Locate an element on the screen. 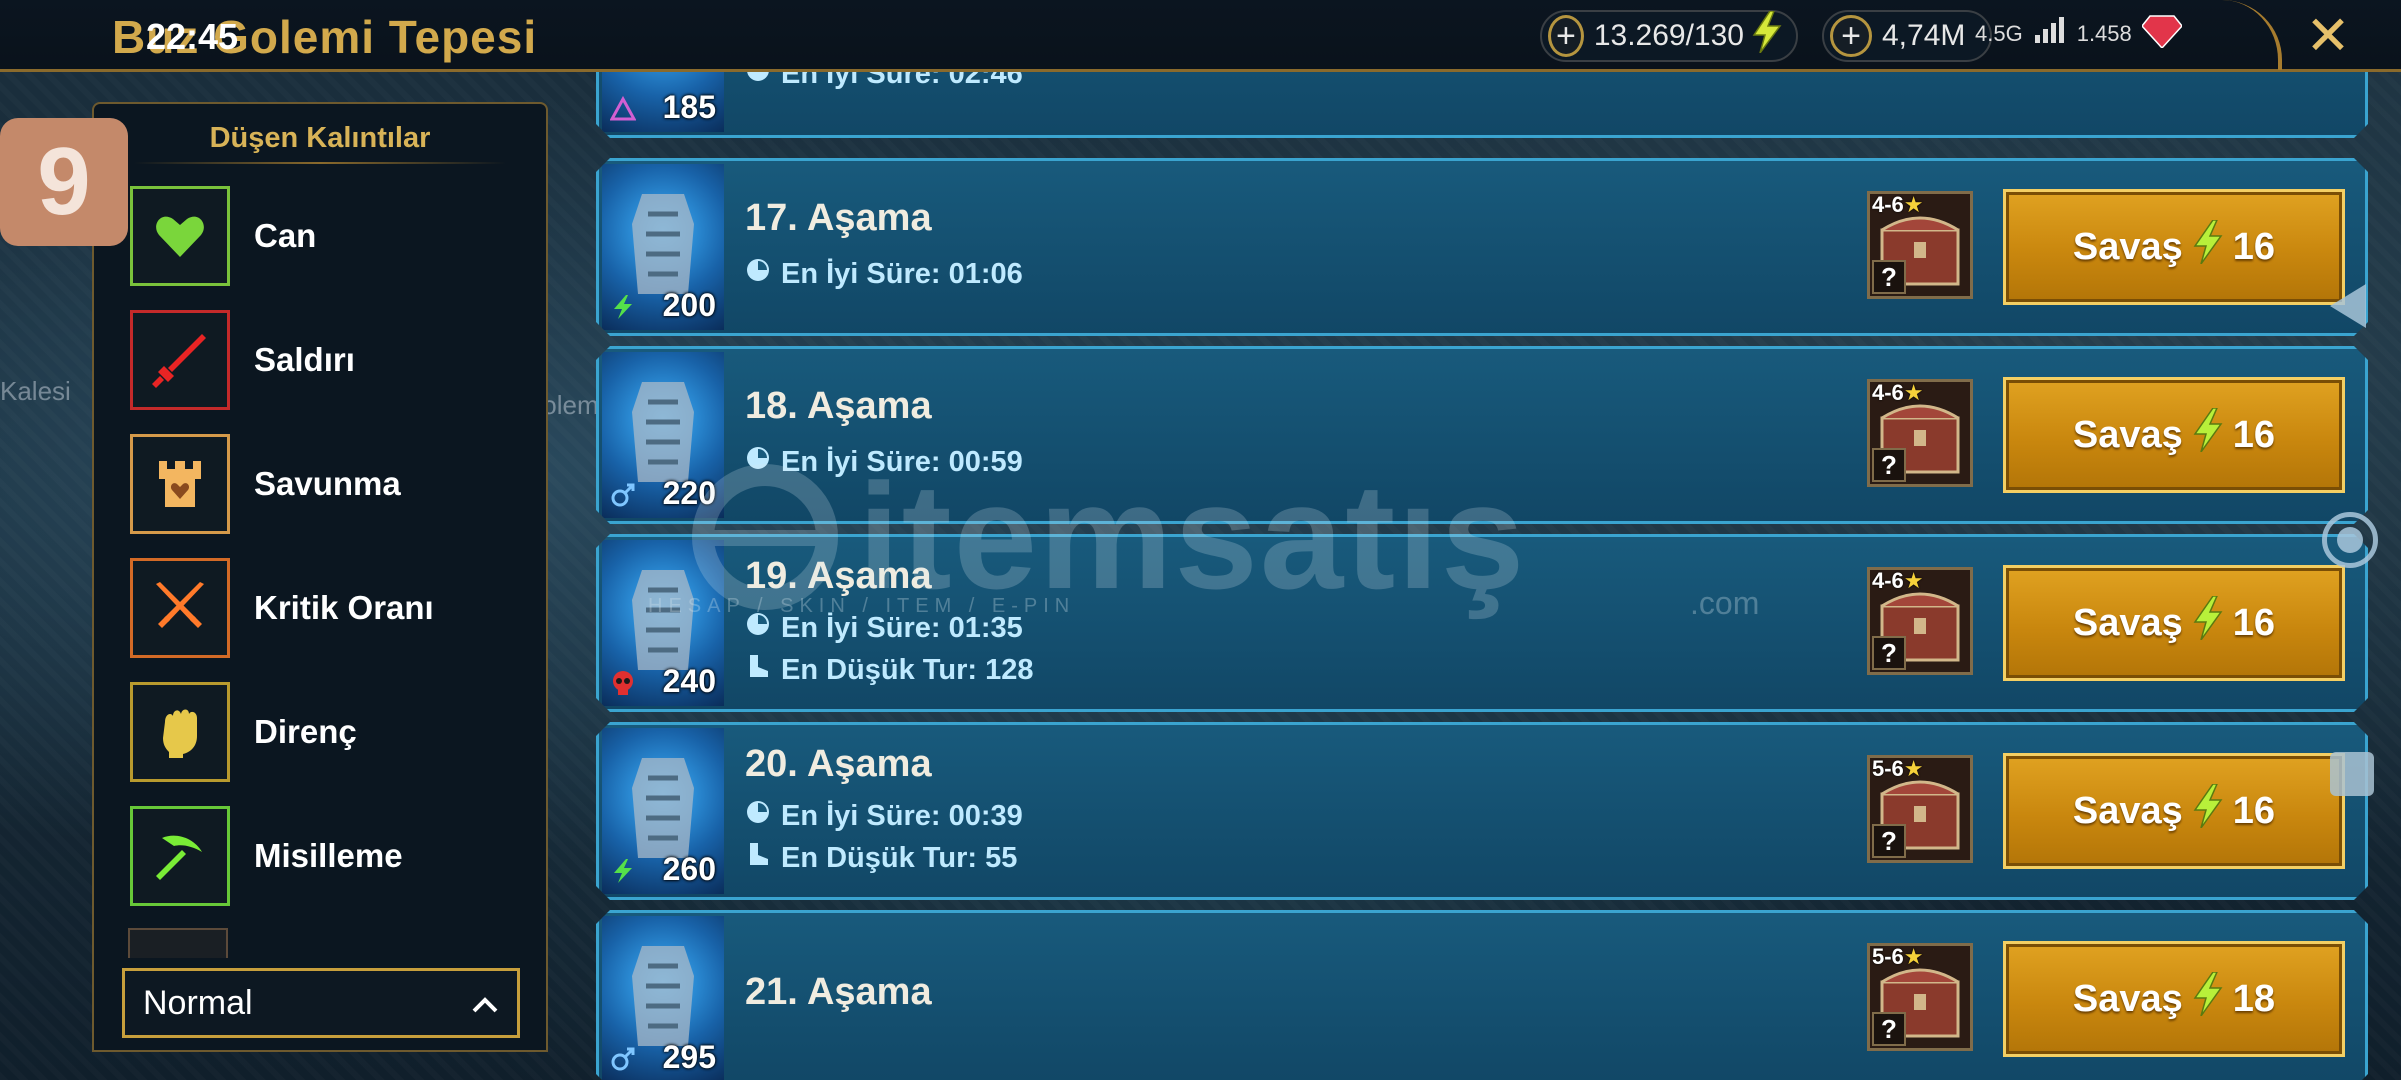 The width and height of the screenshot is (2401, 1080). filter-label: Savunma is located at coordinates (327, 483).